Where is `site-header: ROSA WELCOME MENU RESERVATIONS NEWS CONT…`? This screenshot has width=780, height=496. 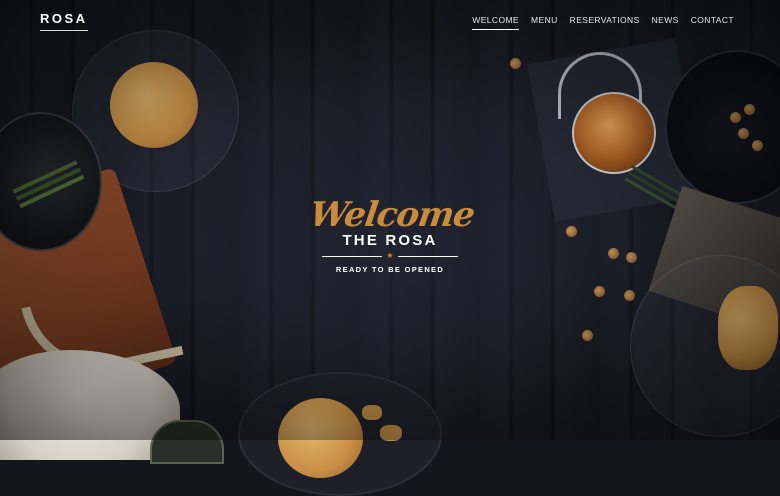 site-header: ROSA WELCOME MENU RESERVATIONS NEWS CONT… is located at coordinates (390, 22).